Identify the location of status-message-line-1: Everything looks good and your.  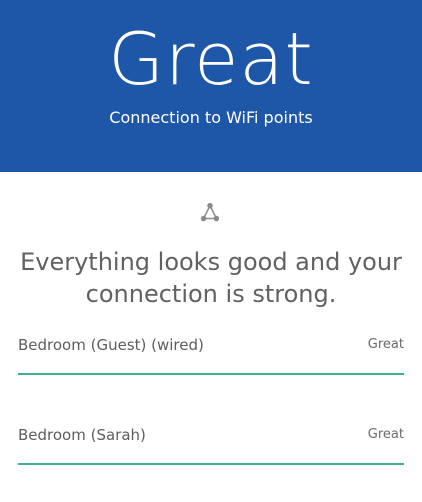
(211, 262).